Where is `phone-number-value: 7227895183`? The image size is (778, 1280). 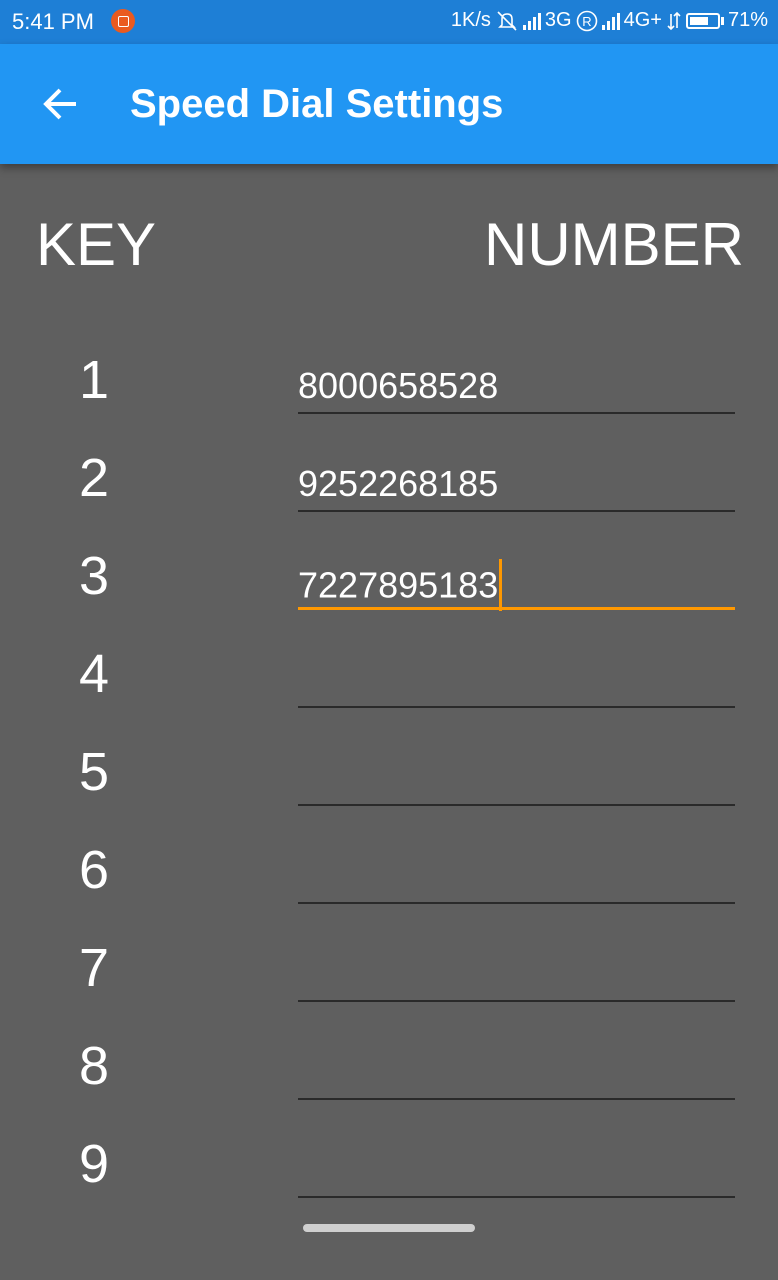 phone-number-value: 7227895183 is located at coordinates (400, 586).